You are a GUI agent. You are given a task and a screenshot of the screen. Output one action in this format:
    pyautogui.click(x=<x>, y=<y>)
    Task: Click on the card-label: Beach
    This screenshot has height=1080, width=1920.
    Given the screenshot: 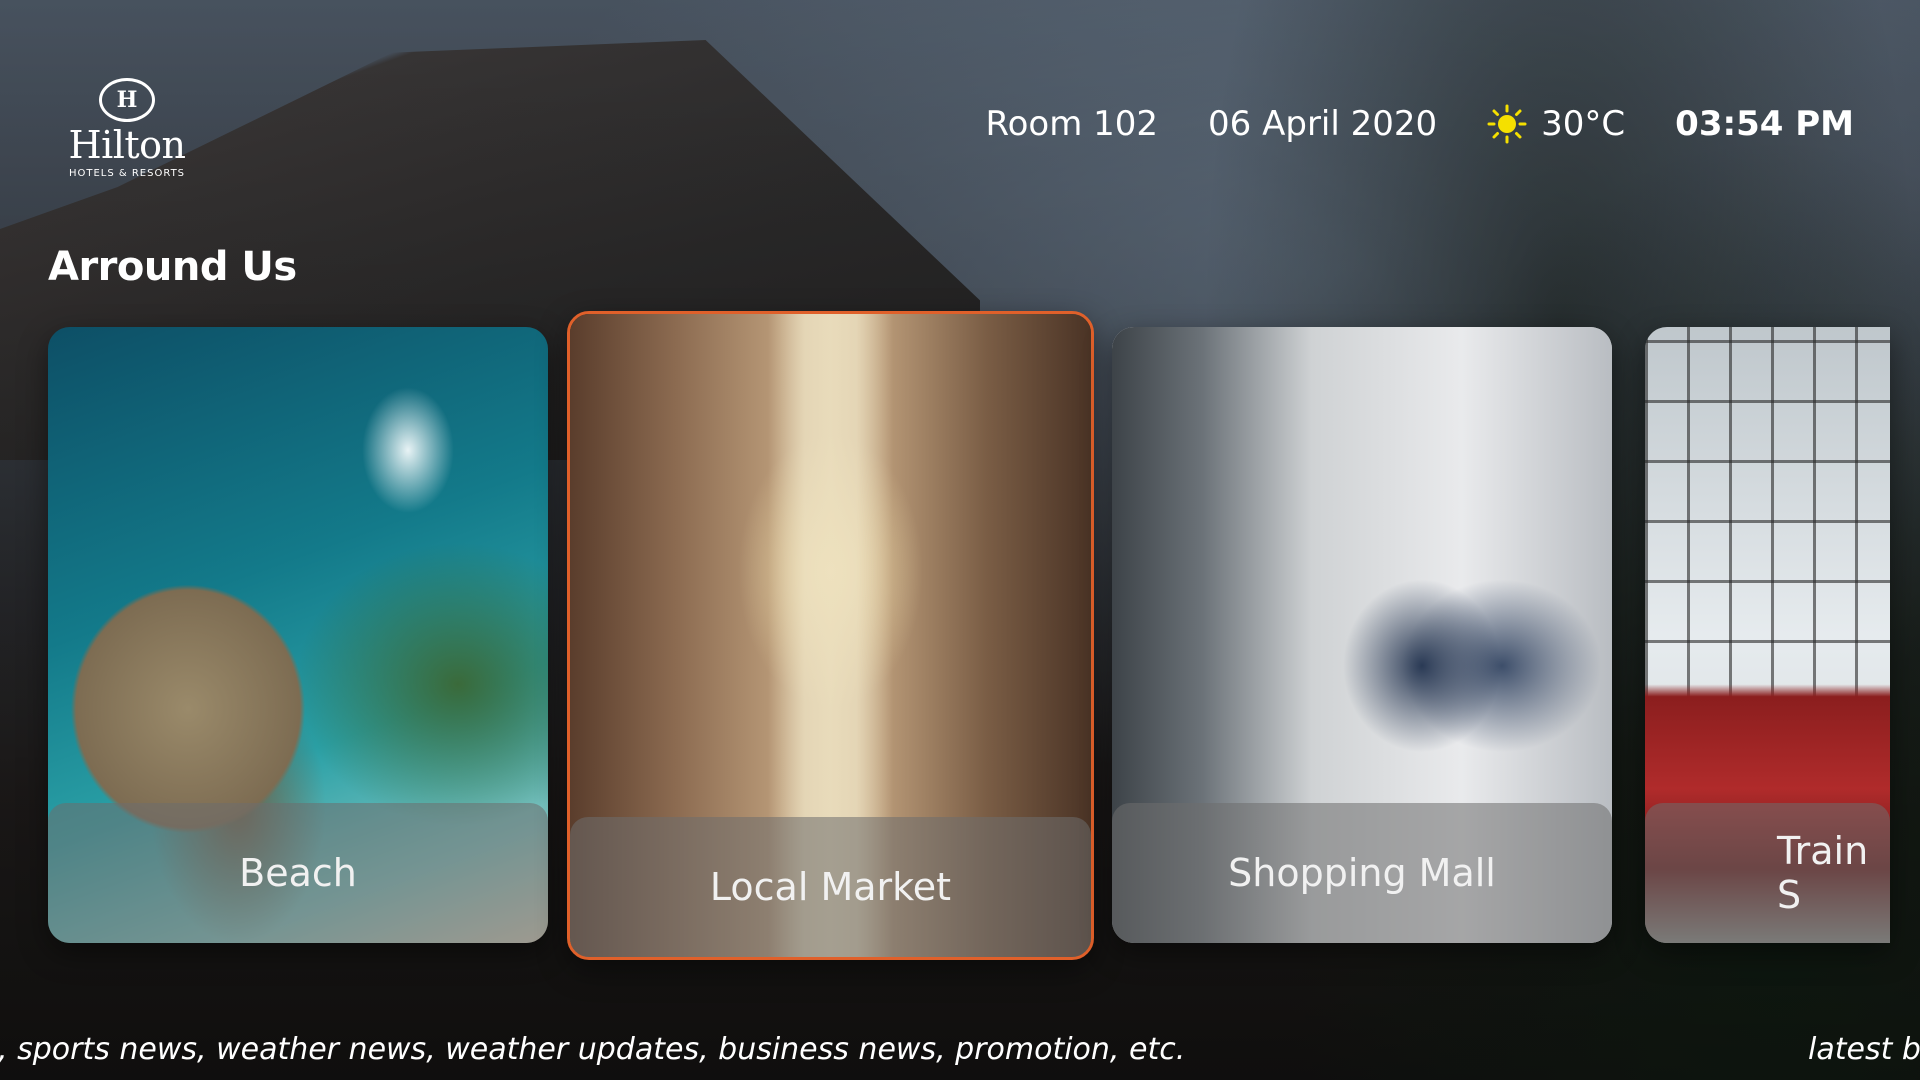 What is the action you would take?
    pyautogui.click(x=298, y=873)
    